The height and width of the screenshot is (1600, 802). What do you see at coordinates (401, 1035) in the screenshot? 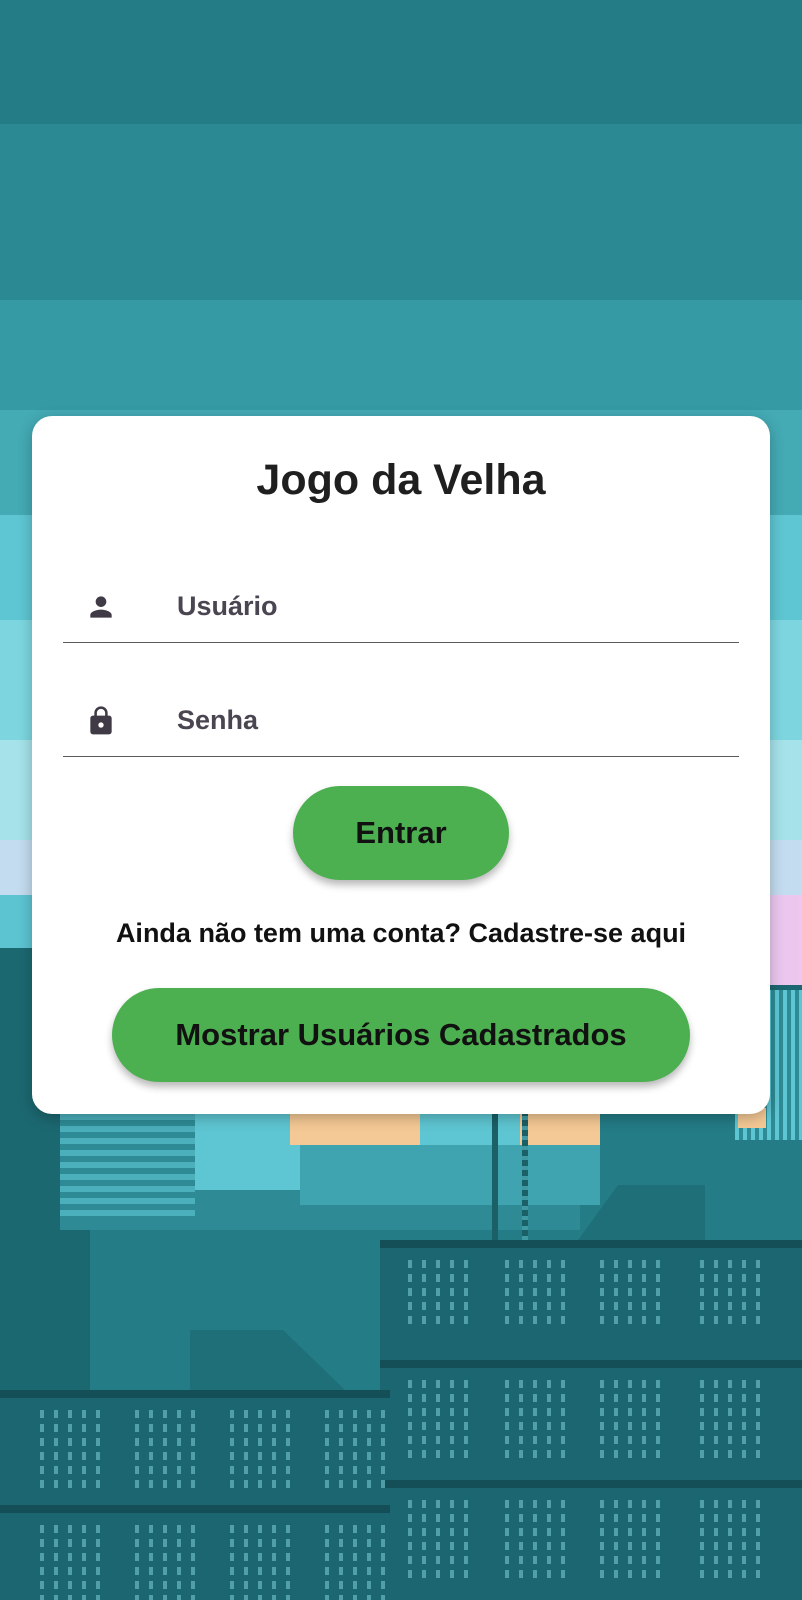
I see `show-users-button: Mostrar Usuários Cadastrados` at bounding box center [401, 1035].